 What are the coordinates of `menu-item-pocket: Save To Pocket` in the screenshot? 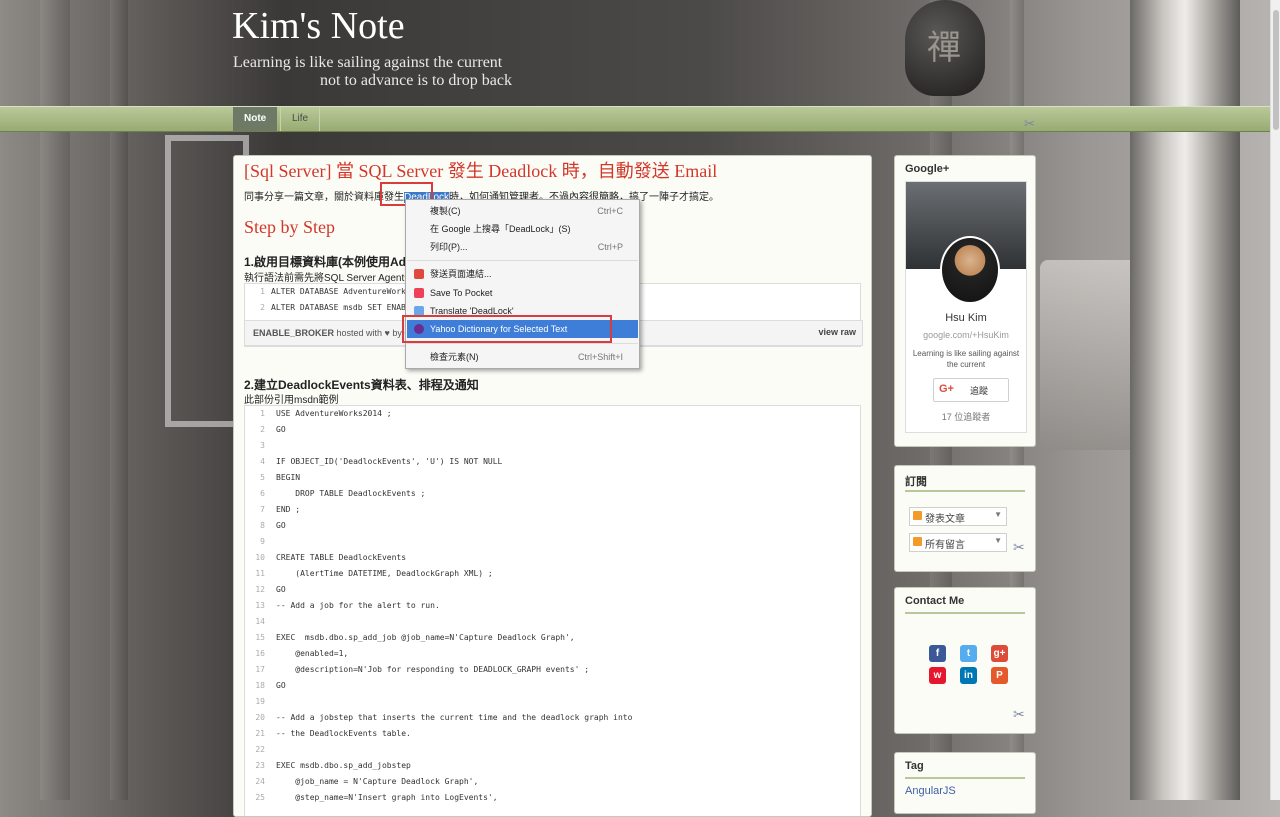 It's located at (522, 293).